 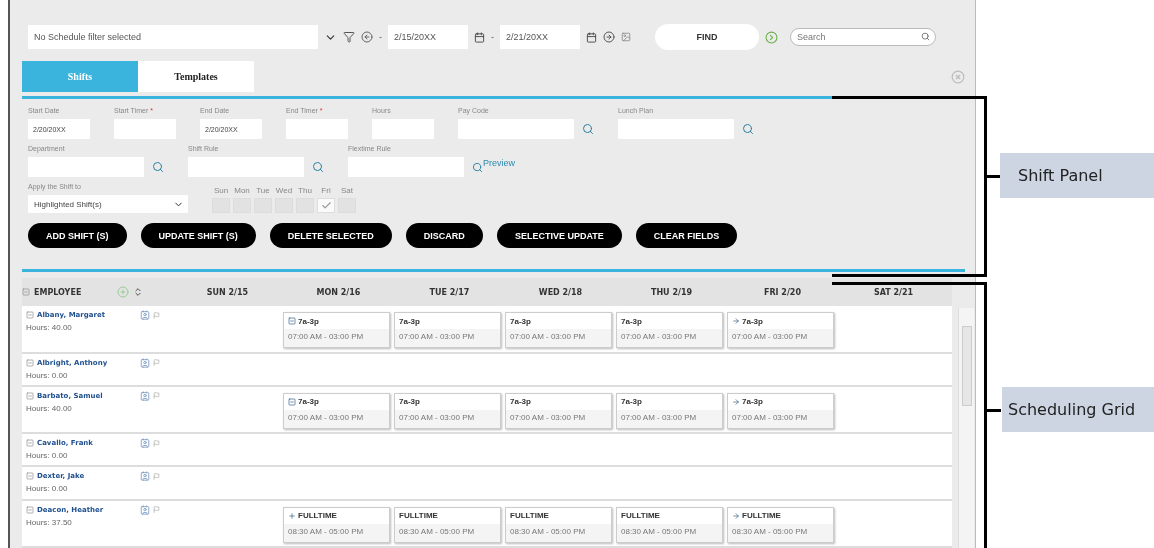 What do you see at coordinates (367, 37) in the screenshot?
I see `back-icon` at bounding box center [367, 37].